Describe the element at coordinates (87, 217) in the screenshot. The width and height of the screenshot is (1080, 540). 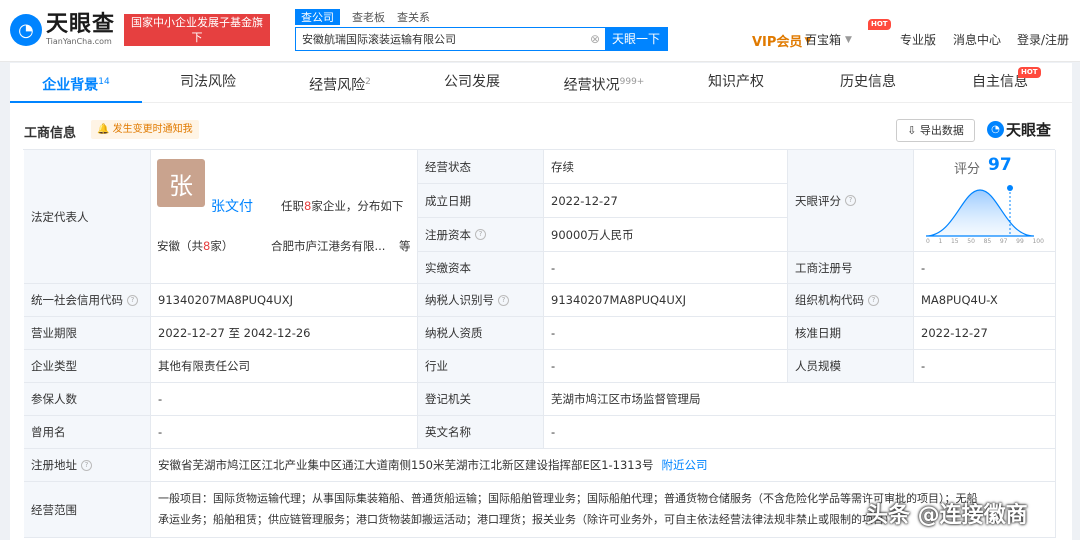
I see `legal-rep-label: 法定代表人` at that location.